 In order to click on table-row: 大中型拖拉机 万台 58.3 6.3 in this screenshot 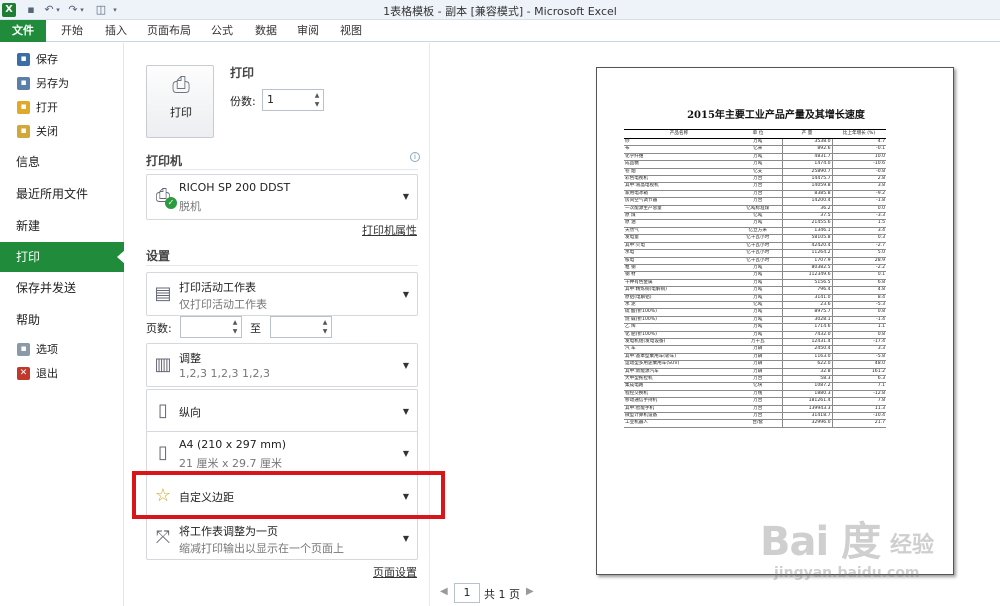, I will do `click(755, 379)`.